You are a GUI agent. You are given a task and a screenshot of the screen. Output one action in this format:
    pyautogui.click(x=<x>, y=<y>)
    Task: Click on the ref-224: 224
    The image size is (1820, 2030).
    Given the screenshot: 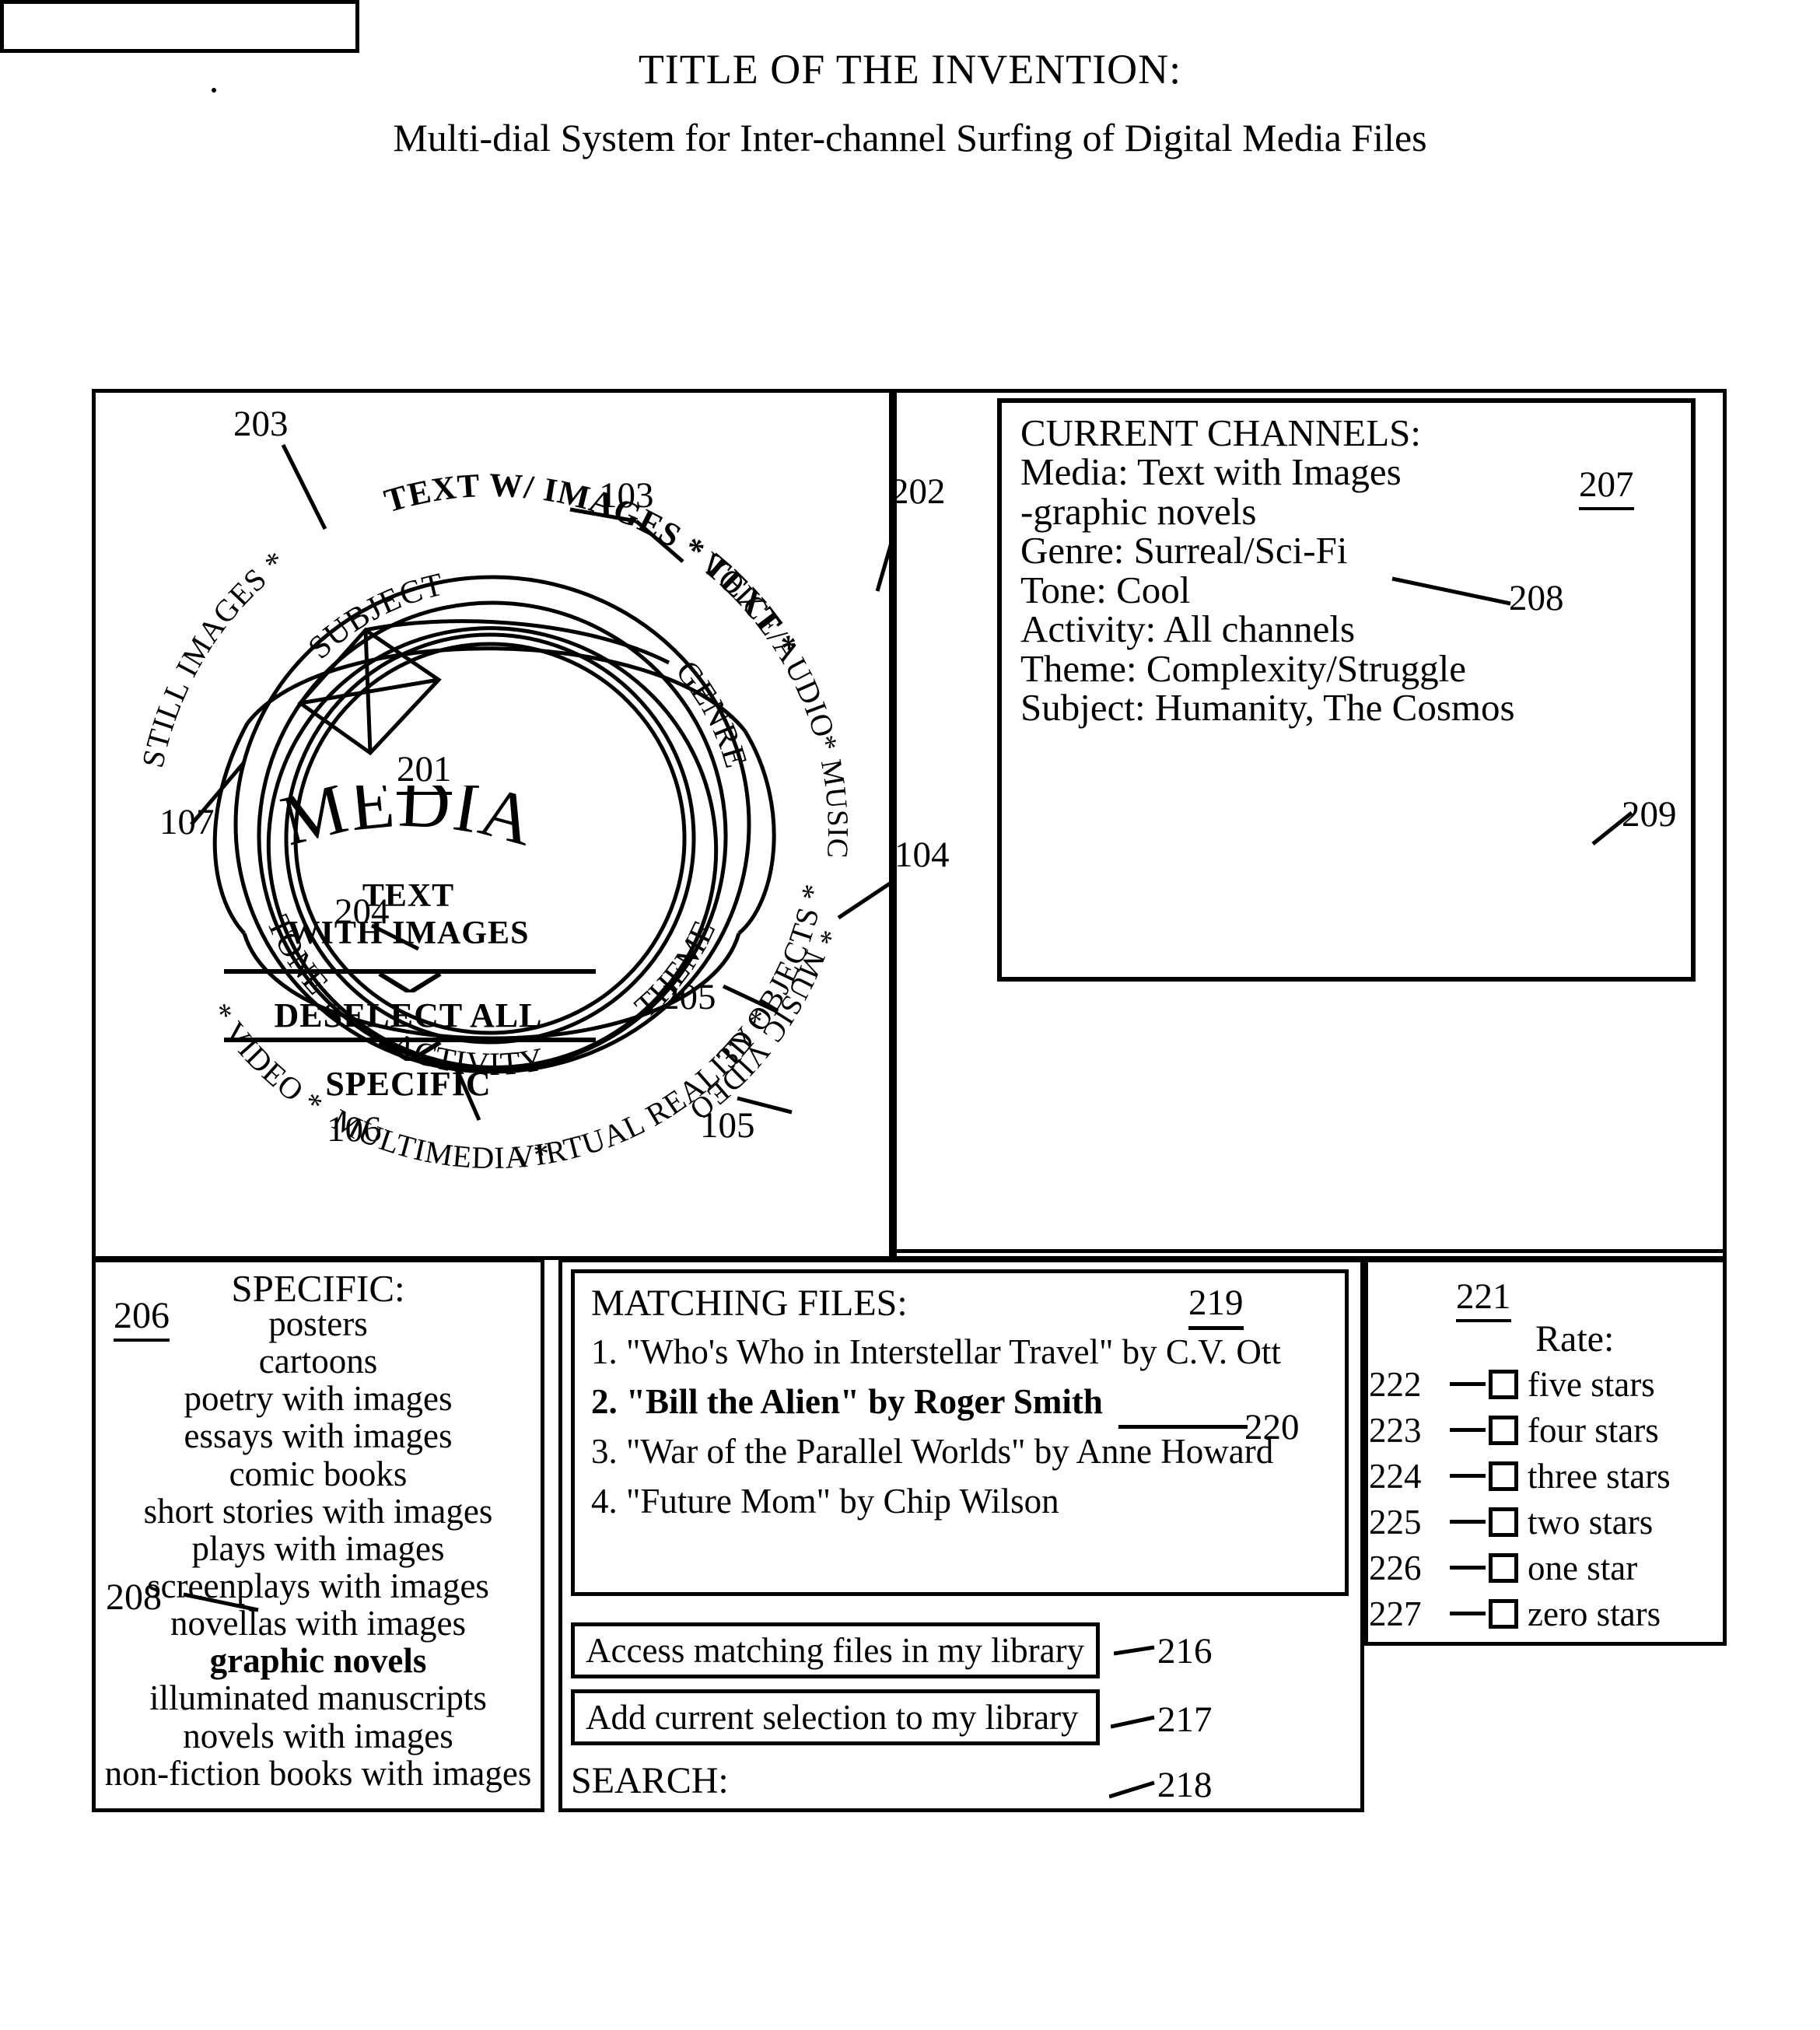 What is the action you would take?
    pyautogui.click(x=1395, y=1476)
    